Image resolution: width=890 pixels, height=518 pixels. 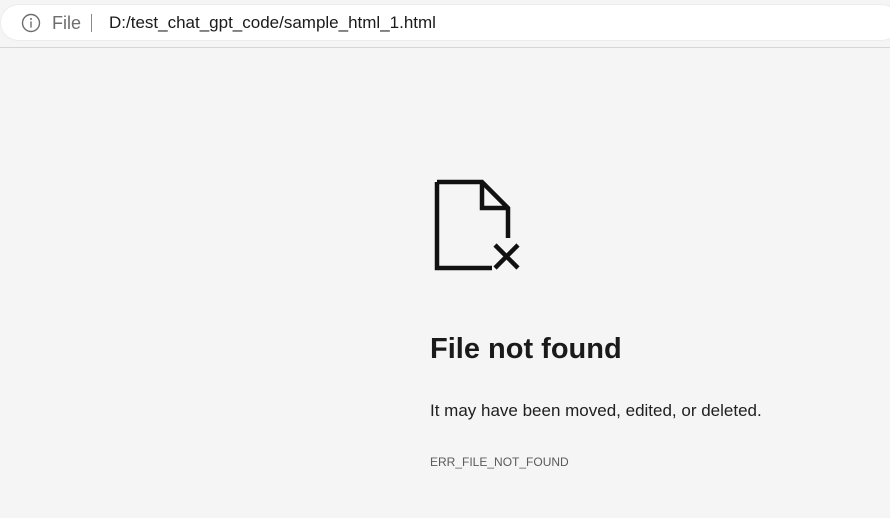 What do you see at coordinates (499, 462) in the screenshot?
I see `error-code: ERR_FILE_NOT_FOUND` at bounding box center [499, 462].